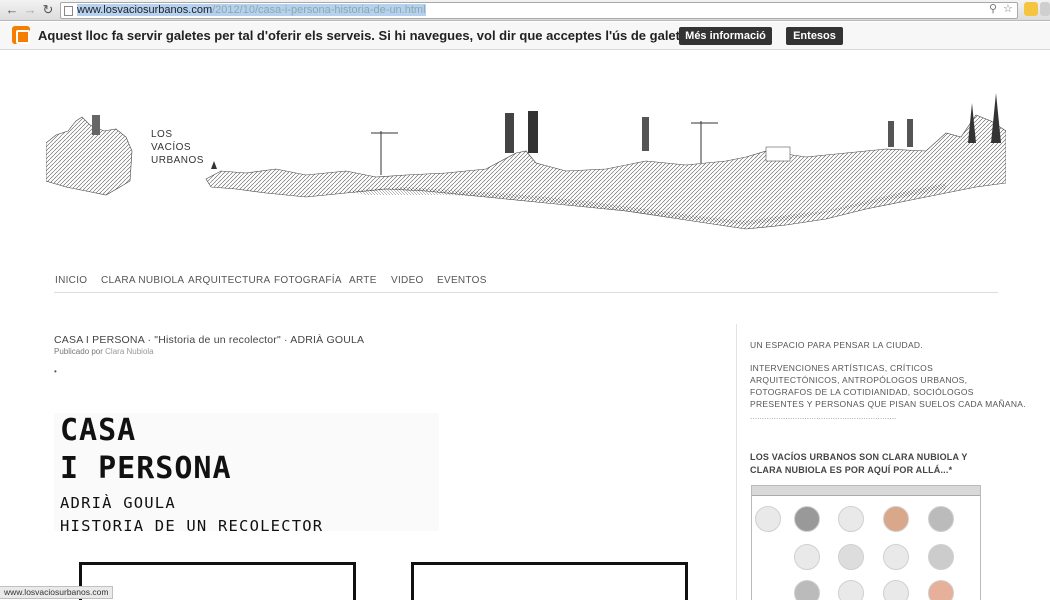 The image size is (1050, 600). Describe the element at coordinates (30, 10) in the screenshot. I see `forward-arrow-icon: →` at that location.